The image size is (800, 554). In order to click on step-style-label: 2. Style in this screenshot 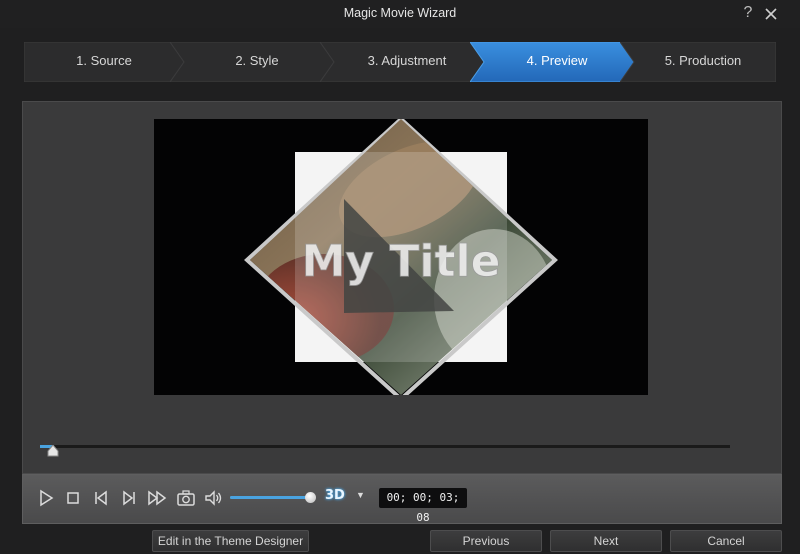, I will do `click(257, 60)`.